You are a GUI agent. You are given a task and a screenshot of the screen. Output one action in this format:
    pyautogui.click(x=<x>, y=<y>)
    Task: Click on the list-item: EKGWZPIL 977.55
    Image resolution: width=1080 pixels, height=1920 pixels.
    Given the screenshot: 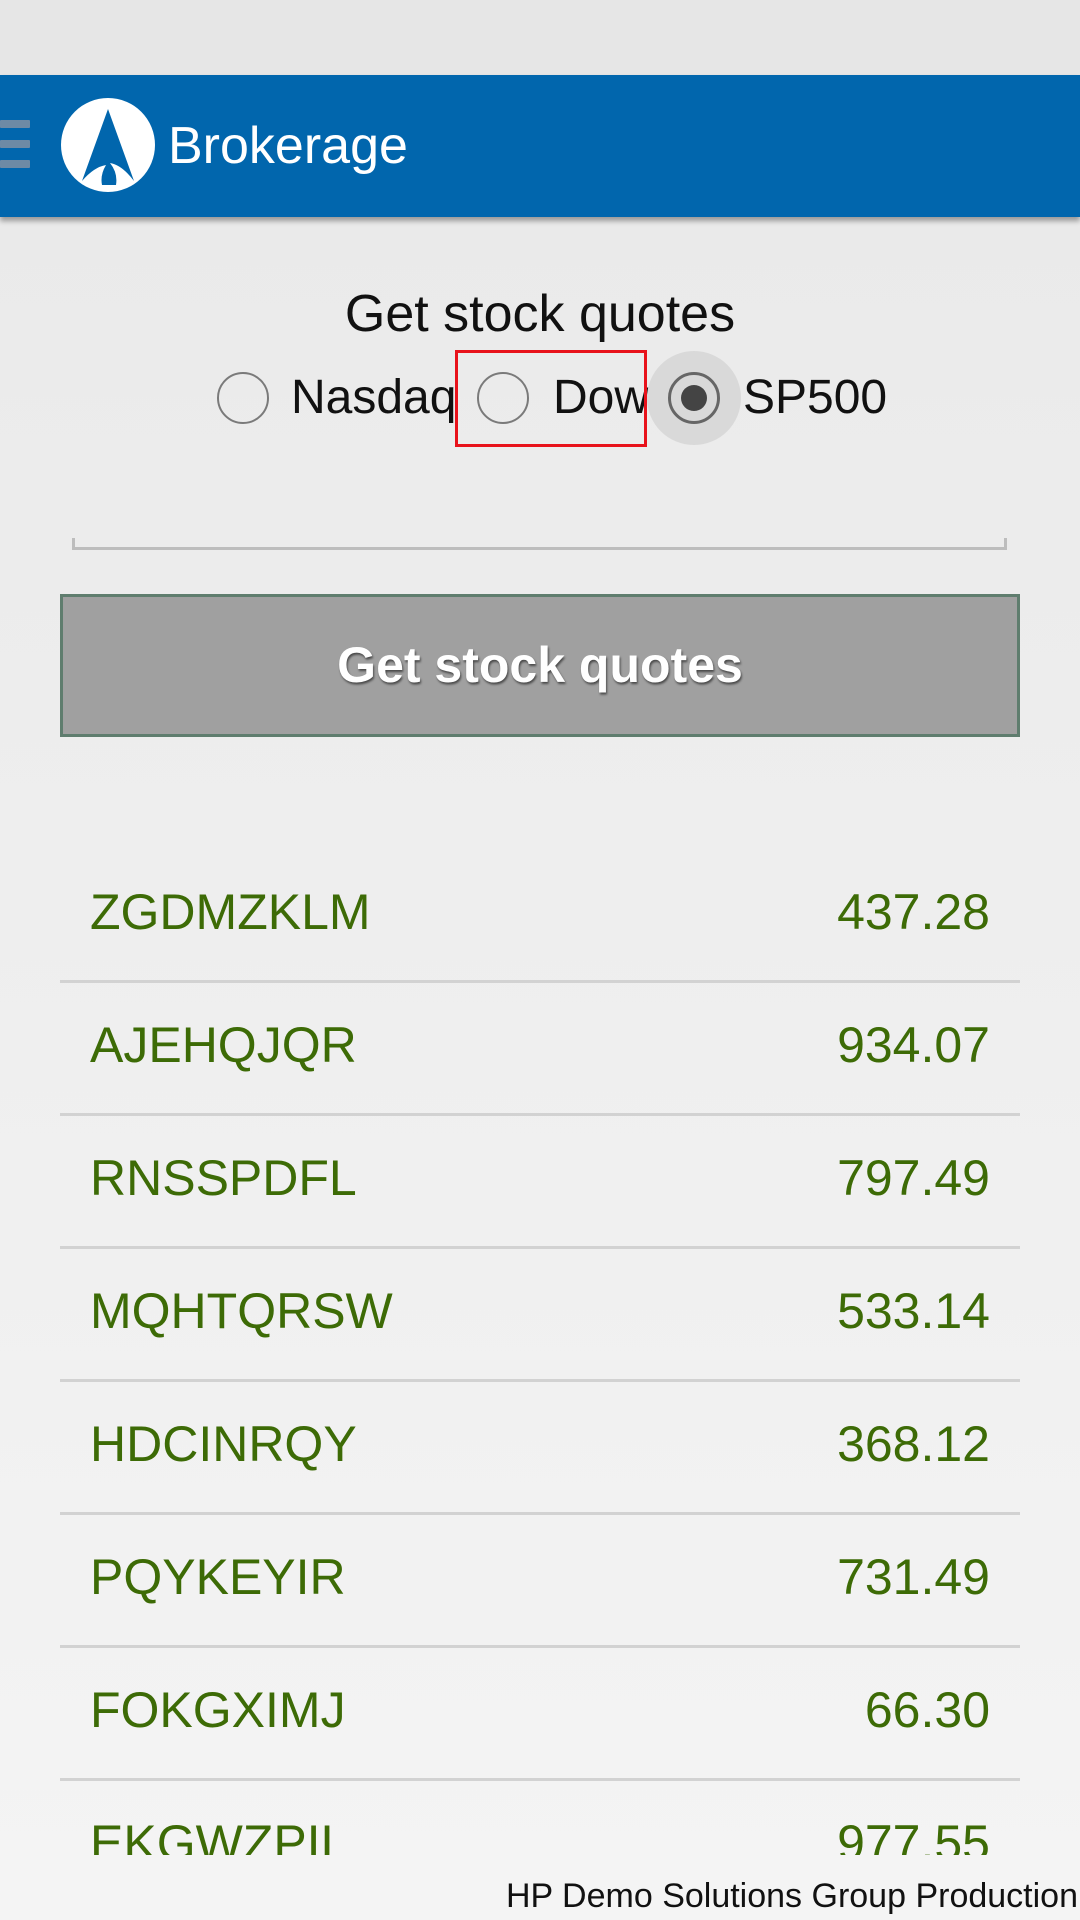 What is the action you would take?
    pyautogui.click(x=540, y=1818)
    